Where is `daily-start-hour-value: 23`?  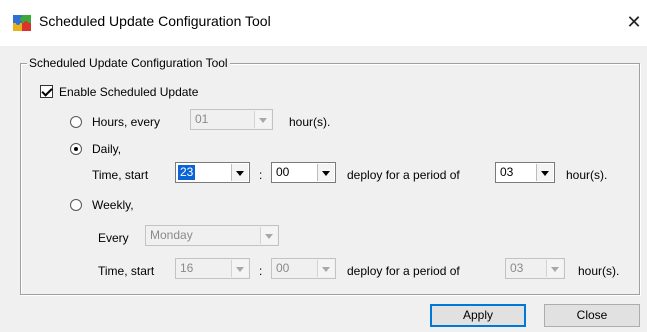 daily-start-hour-value: 23 is located at coordinates (187, 172).